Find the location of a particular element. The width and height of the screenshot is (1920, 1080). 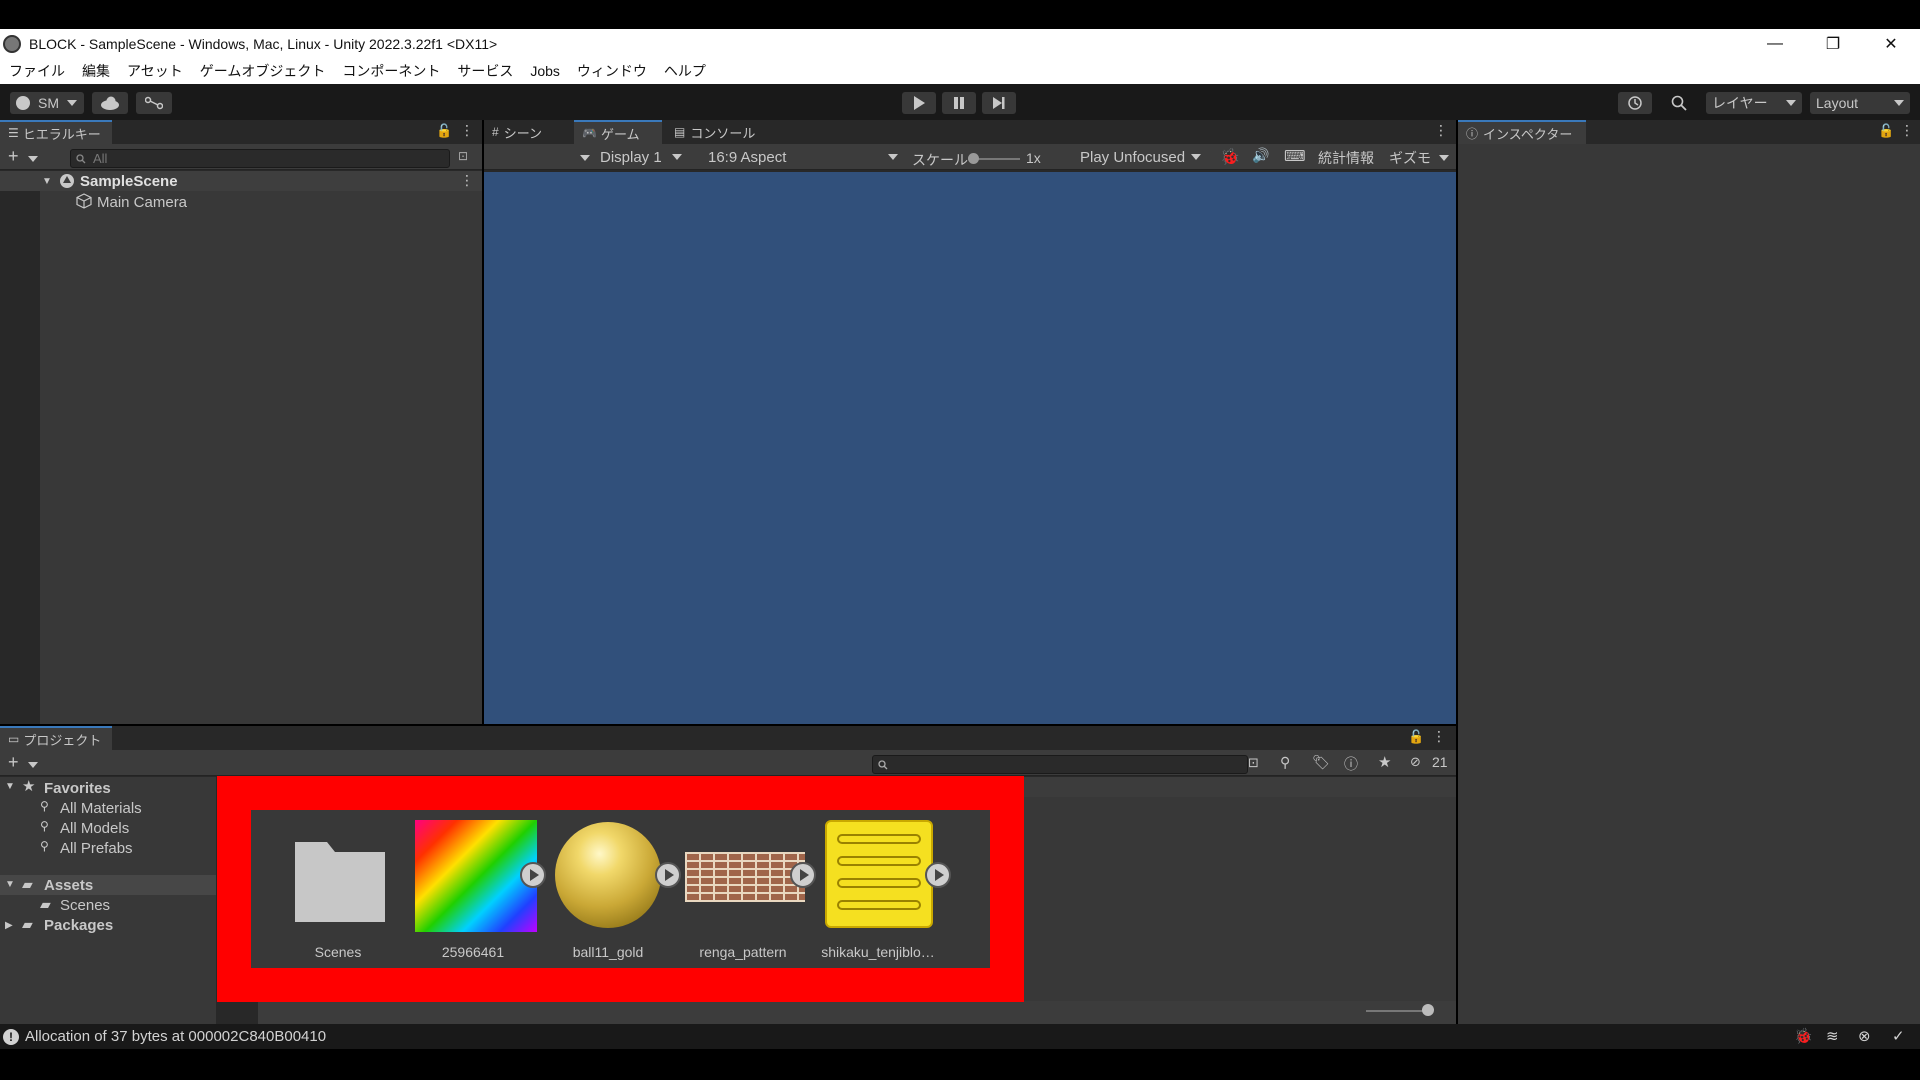

gizmos-button: ギズモ is located at coordinates (1410, 158).